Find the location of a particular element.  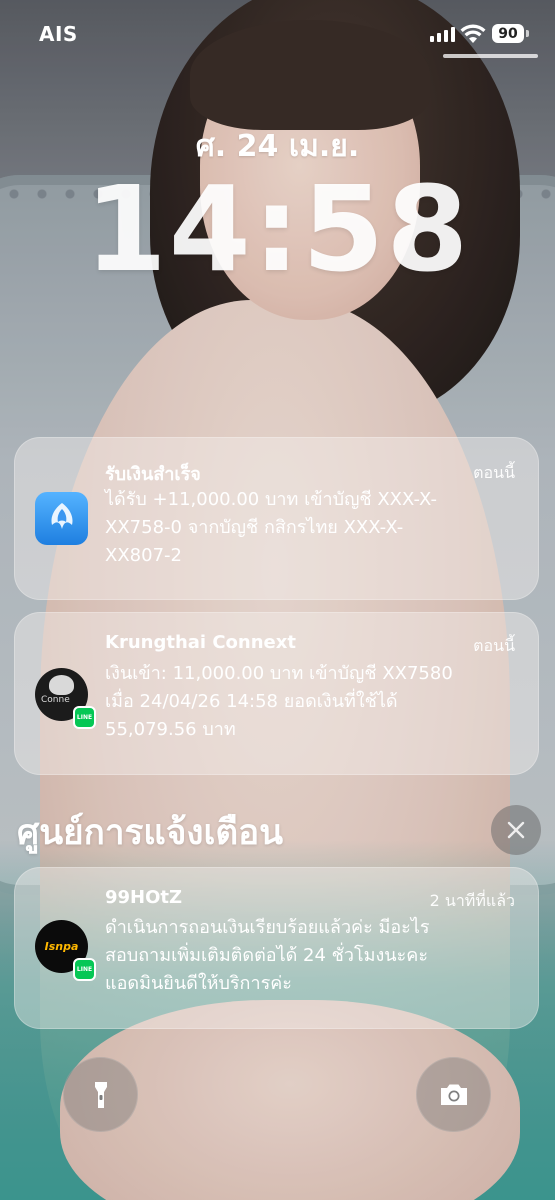

status-bar: AIS 90 is located at coordinates (277, 35).